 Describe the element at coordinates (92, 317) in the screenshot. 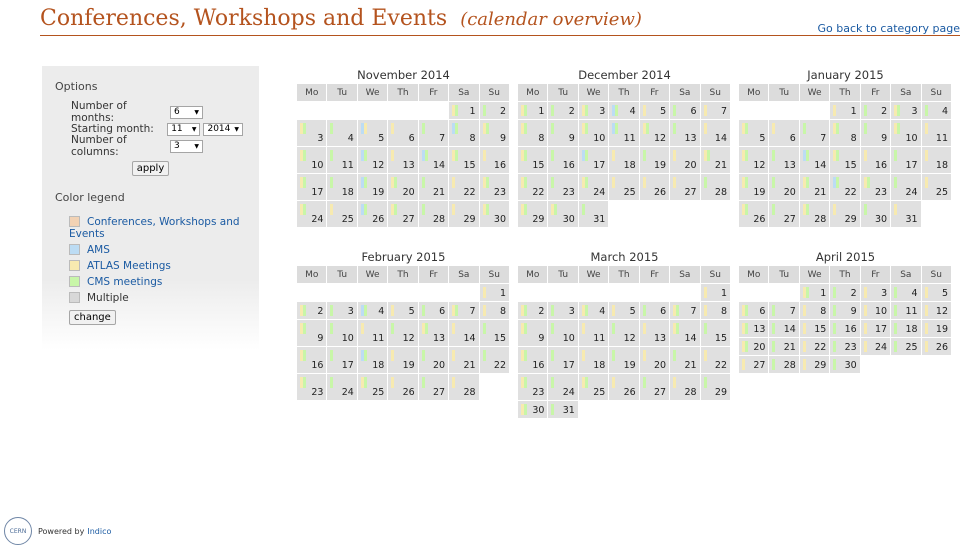

I see `change-button: change` at that location.